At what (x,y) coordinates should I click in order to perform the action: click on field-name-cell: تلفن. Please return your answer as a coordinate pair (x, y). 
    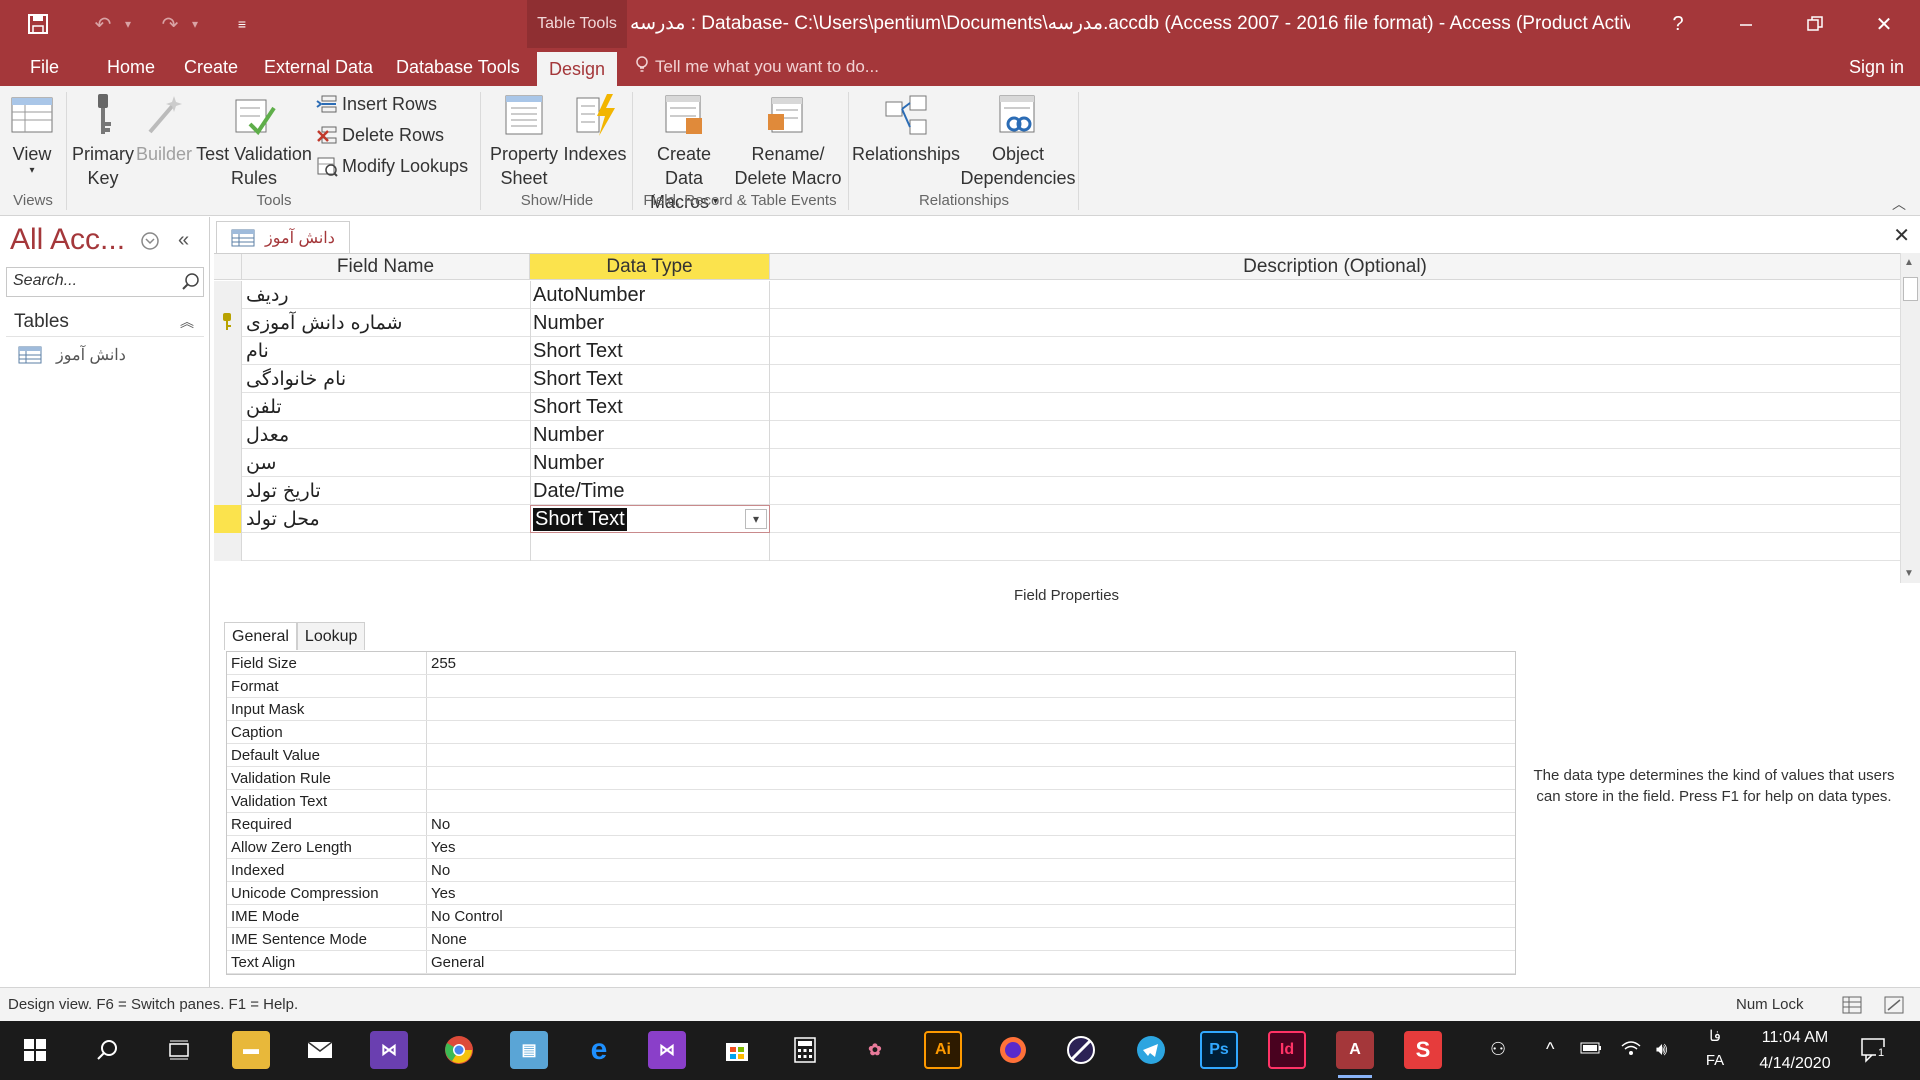
    Looking at the image, I should click on (383, 407).